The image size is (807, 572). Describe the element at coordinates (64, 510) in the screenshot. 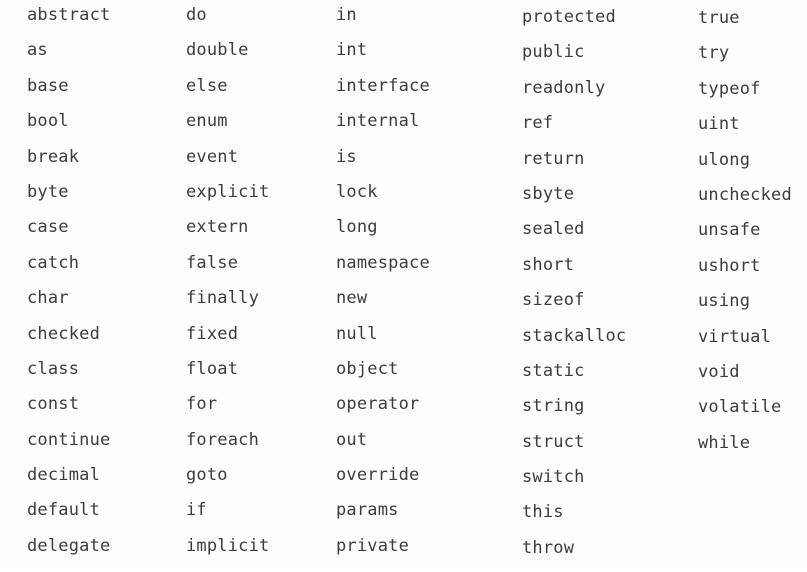

I see `keyword-item: default` at that location.